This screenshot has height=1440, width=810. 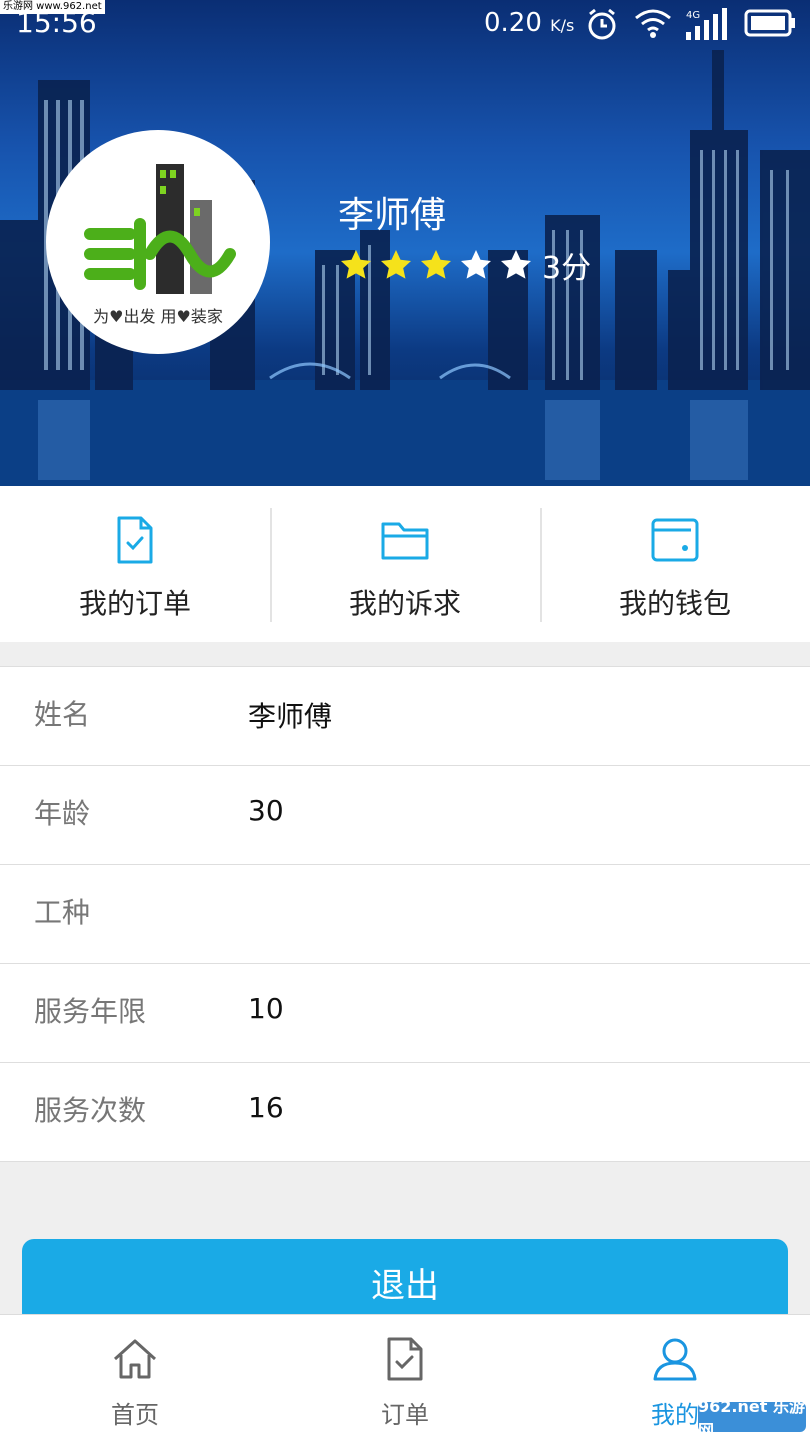 I want to click on my-appeals-button: 我的诉求, so click(x=405, y=564).